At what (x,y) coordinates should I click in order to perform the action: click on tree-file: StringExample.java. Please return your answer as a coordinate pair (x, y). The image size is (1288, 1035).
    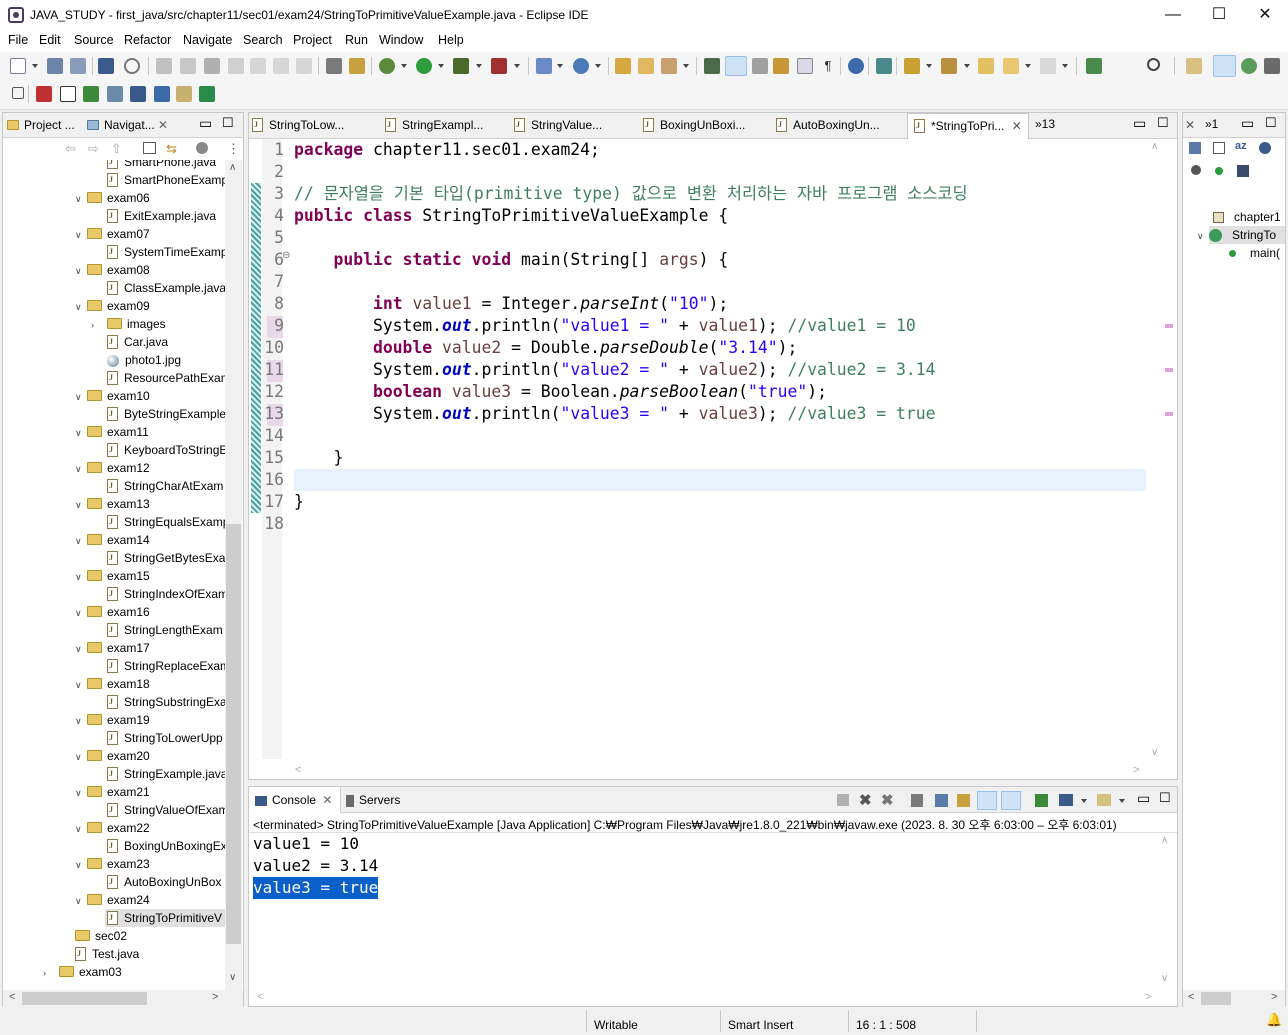
    Looking at the image, I should click on (166, 774).